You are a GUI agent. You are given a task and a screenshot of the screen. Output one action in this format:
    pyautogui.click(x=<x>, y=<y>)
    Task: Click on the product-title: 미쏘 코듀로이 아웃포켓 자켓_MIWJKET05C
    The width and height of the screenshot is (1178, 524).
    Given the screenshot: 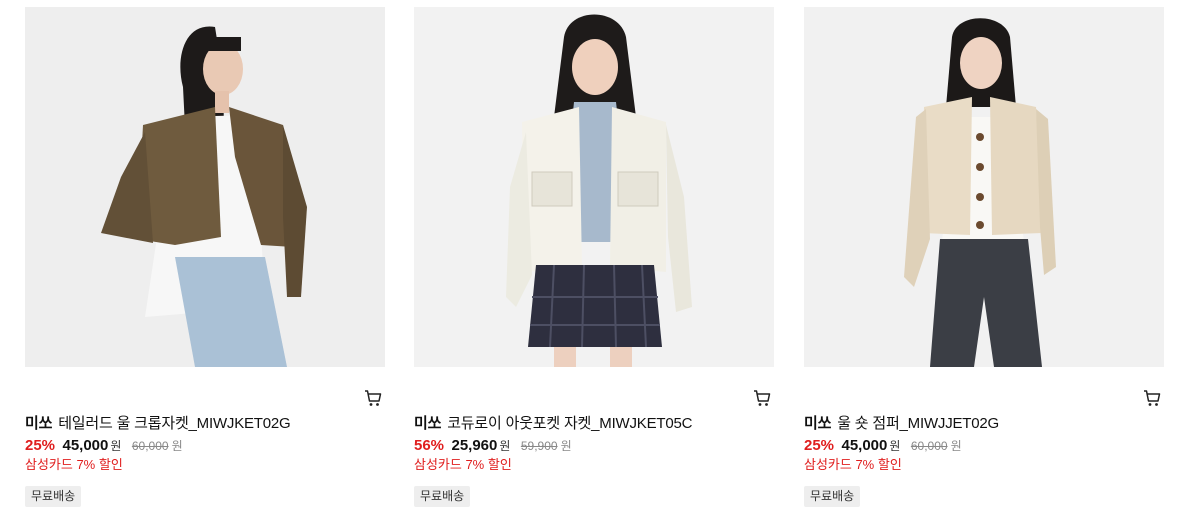 What is the action you would take?
    pyautogui.click(x=594, y=424)
    